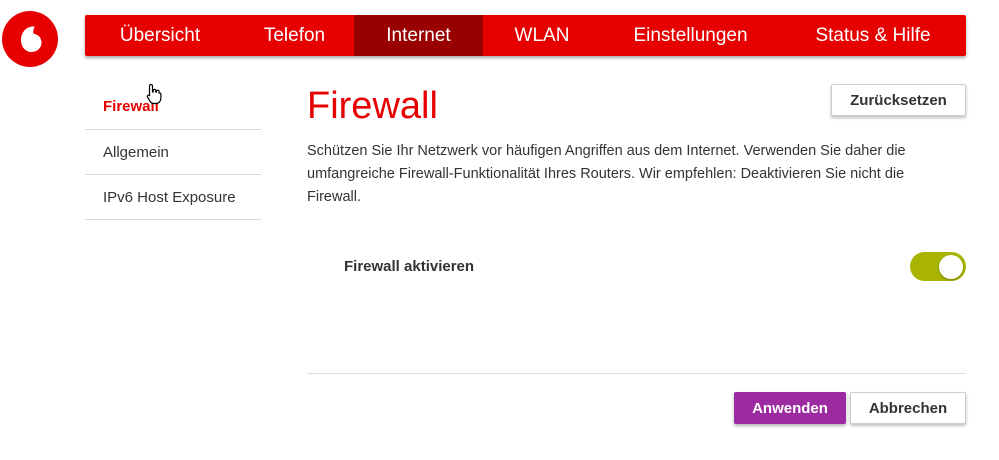  What do you see at coordinates (294, 35) in the screenshot?
I see `nav-item-telefon: Telefon` at bounding box center [294, 35].